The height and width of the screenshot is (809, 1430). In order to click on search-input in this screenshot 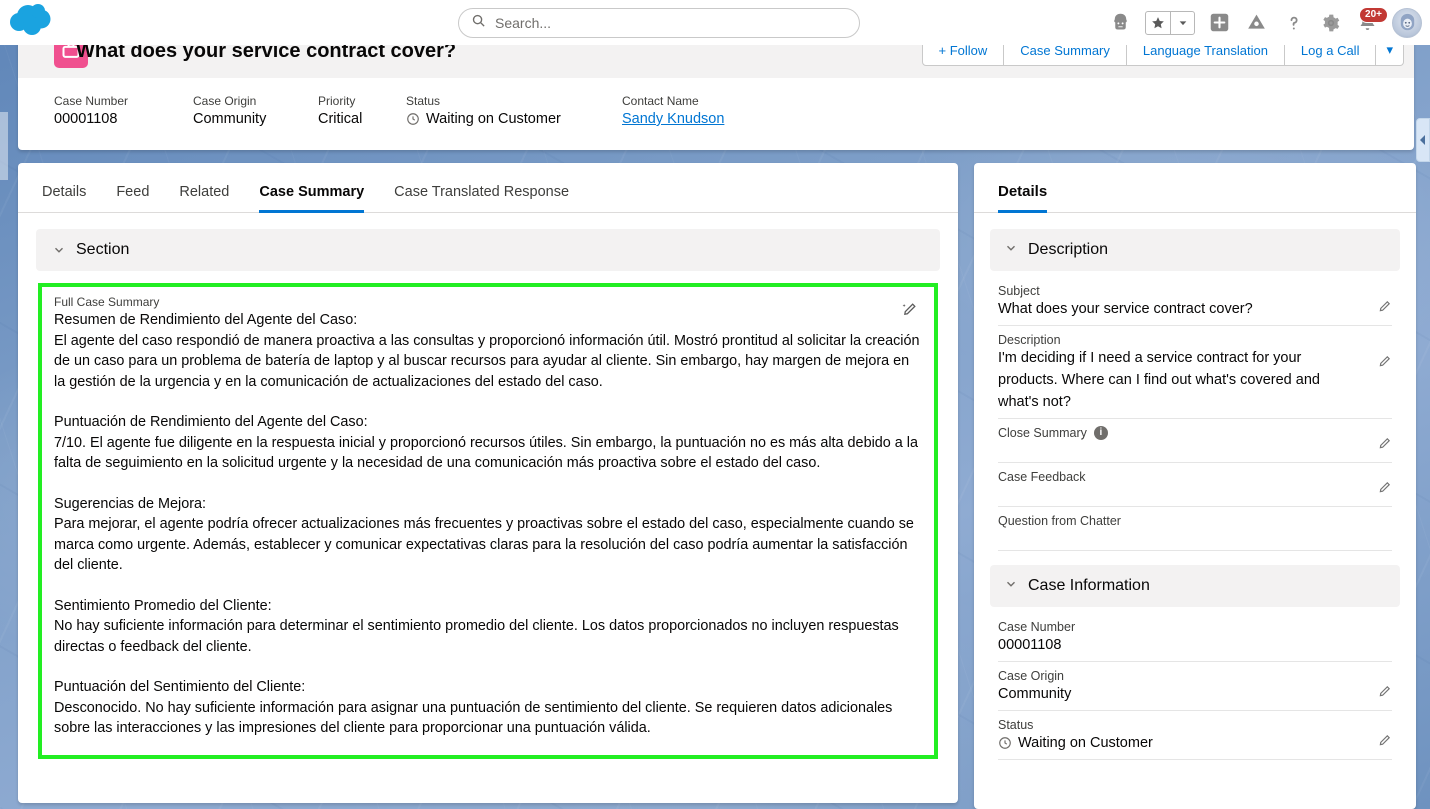, I will do `click(671, 23)`.